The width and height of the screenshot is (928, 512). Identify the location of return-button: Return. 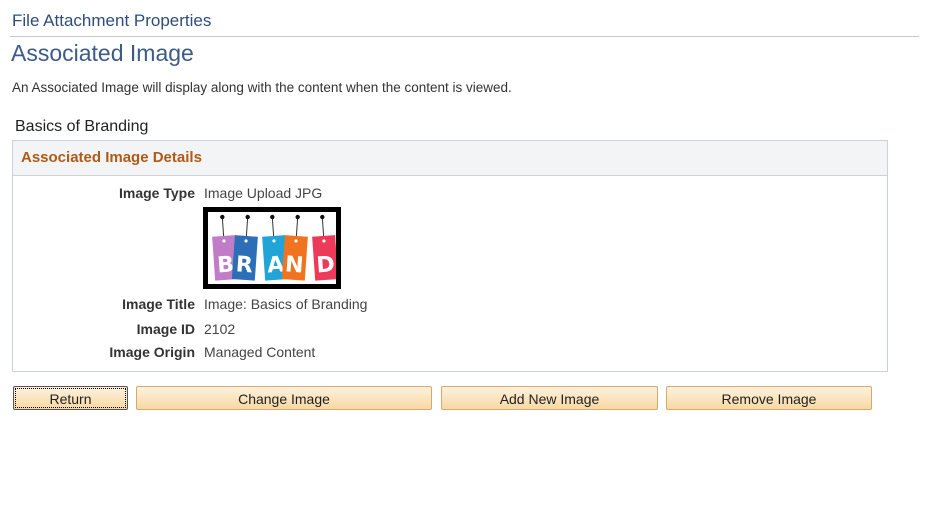
(70, 398).